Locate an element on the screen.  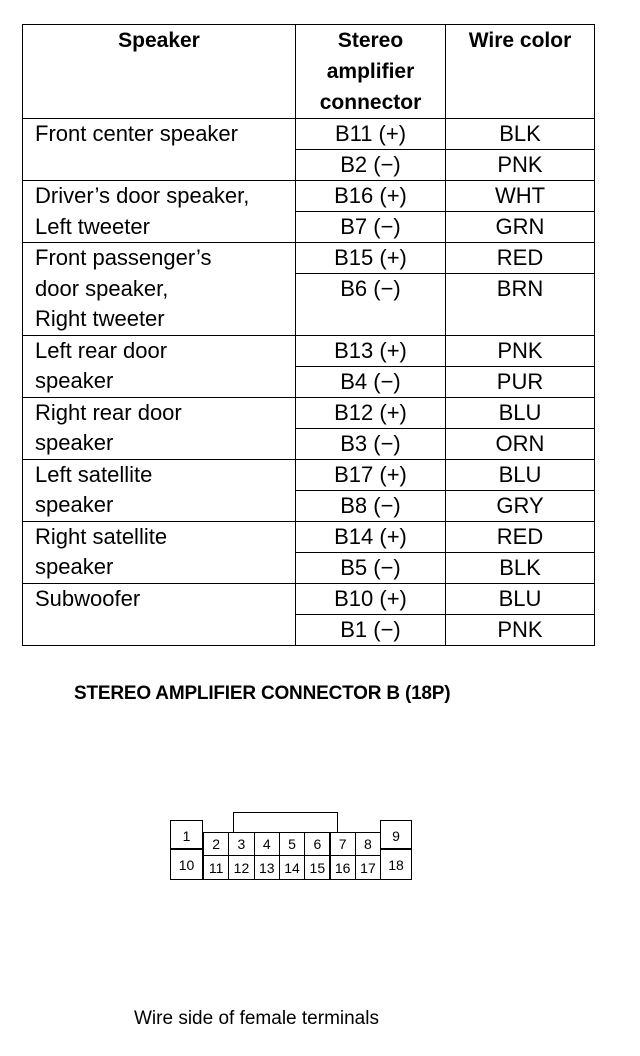
terminal-cell: B12 (+) is located at coordinates (370, 412).